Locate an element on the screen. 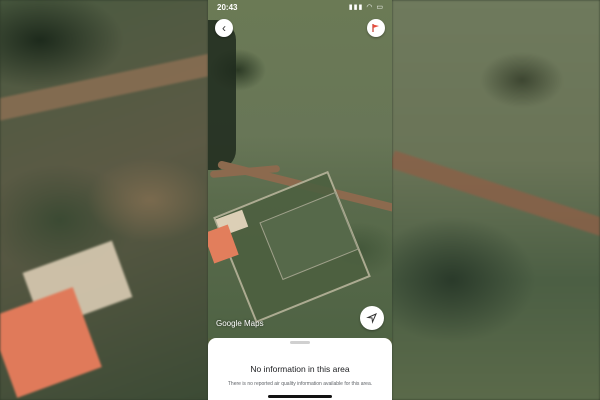 Image resolution: width=600 pixels, height=400 pixels. locate-button is located at coordinates (372, 318).